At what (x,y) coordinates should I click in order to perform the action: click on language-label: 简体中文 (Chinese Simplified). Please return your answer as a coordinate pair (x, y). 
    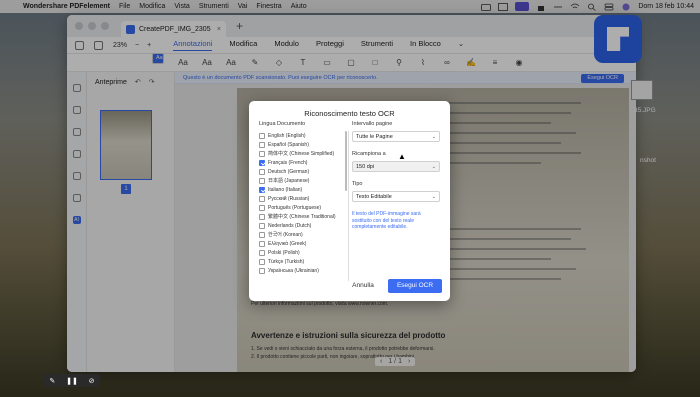
    Looking at the image, I should click on (301, 154).